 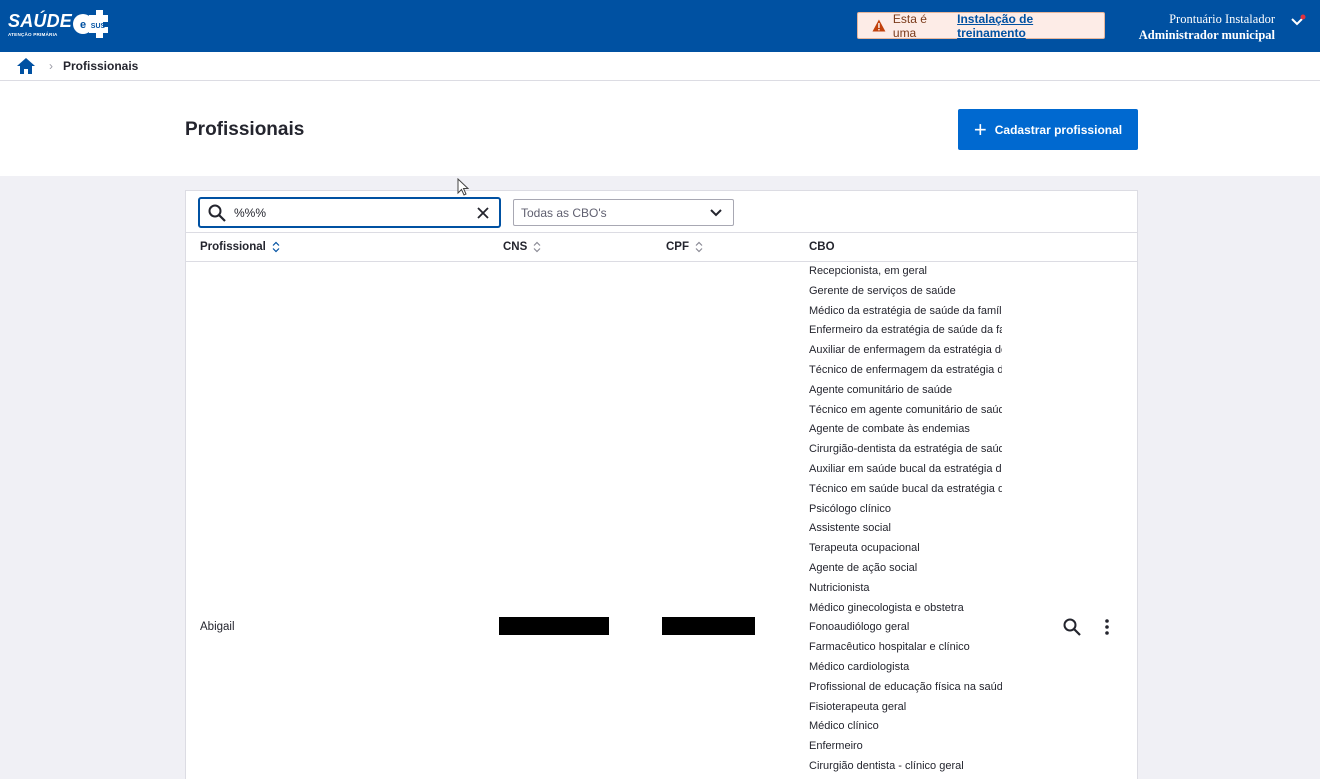 What do you see at coordinates (217, 627) in the screenshot?
I see `professional-name: Abigail` at bounding box center [217, 627].